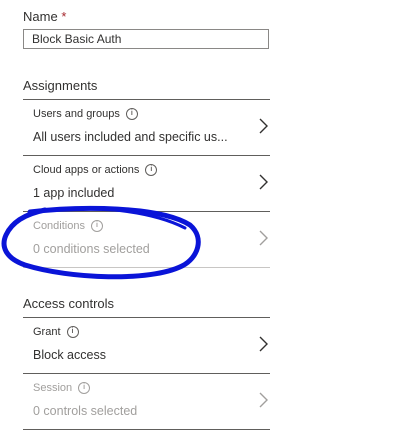  Describe the element at coordinates (53, 388) in the screenshot. I see `session-label: Session` at that location.